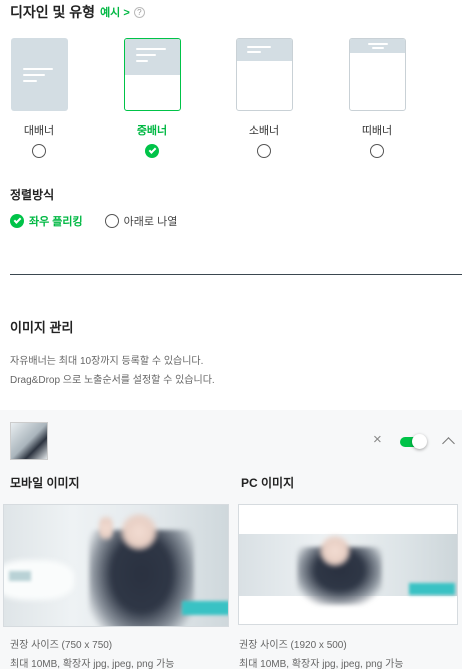 The height and width of the screenshot is (669, 462). I want to click on mobile-recommended-size: 권장 사이즈 (750 x 750), so click(61, 645).